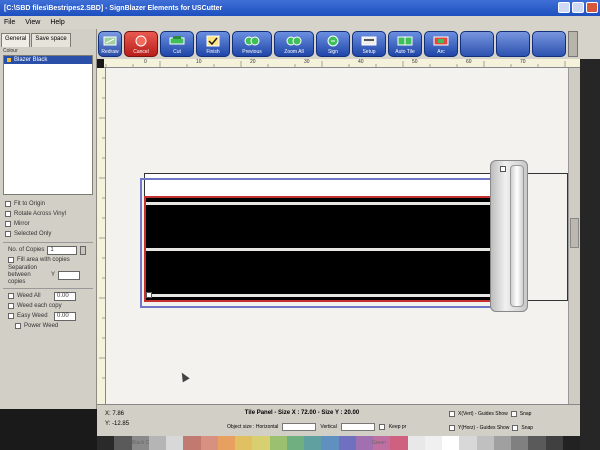  I want to click on snap-y-checkbox, so click(515, 428).